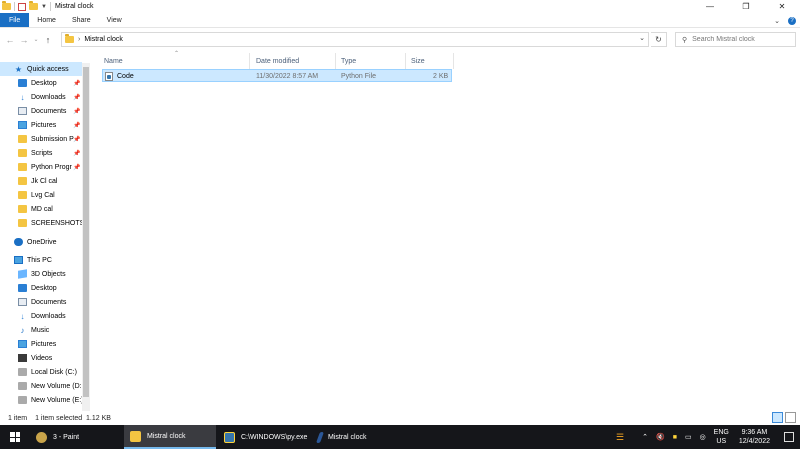  What do you see at coordinates (119, 76) in the screenshot?
I see `file-name-cell: Code` at bounding box center [119, 76].